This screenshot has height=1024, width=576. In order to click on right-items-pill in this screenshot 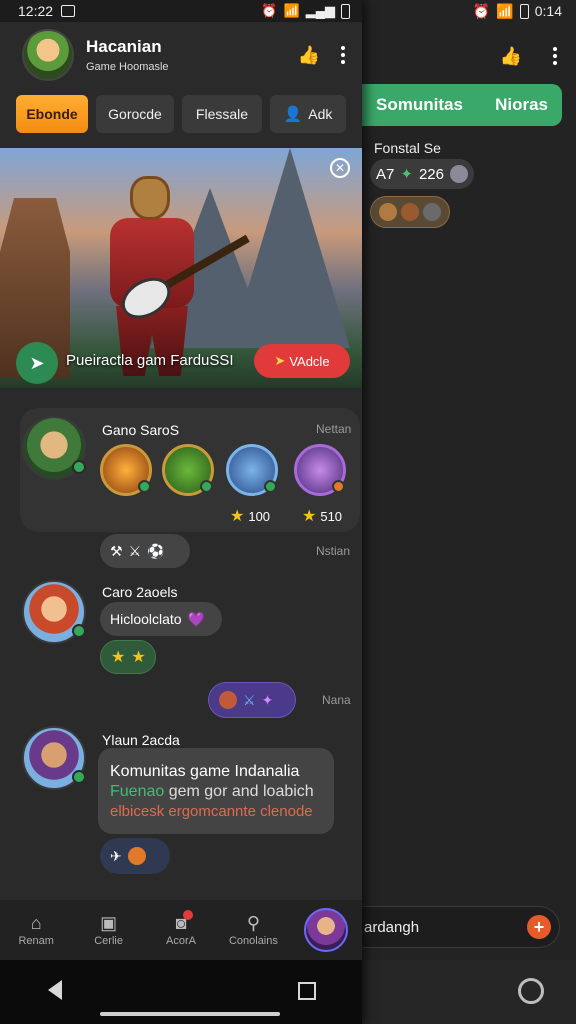, I will do `click(410, 212)`.